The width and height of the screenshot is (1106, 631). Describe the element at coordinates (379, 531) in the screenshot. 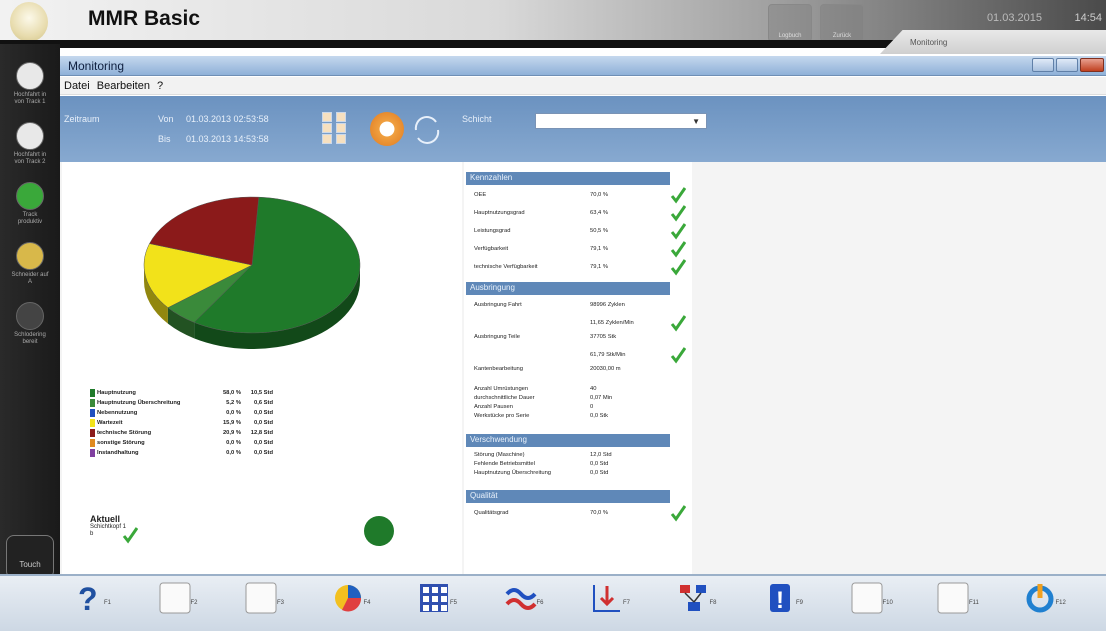

I see `status-indicator` at that location.